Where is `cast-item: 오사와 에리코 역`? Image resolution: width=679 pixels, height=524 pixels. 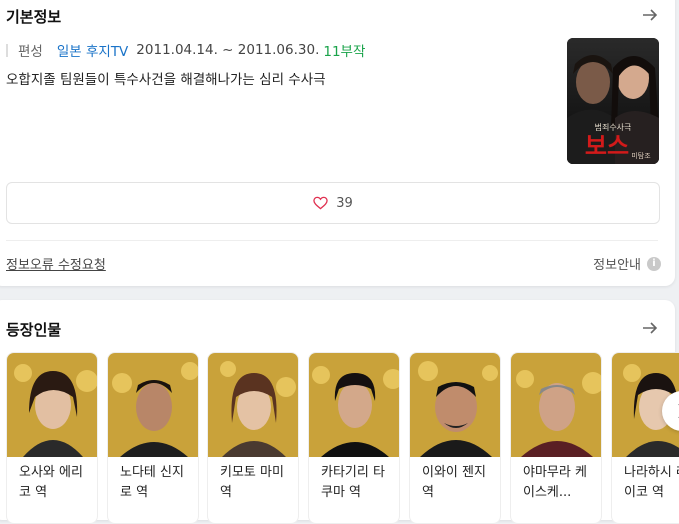 cast-item: 오사와 에리코 역 is located at coordinates (52, 438).